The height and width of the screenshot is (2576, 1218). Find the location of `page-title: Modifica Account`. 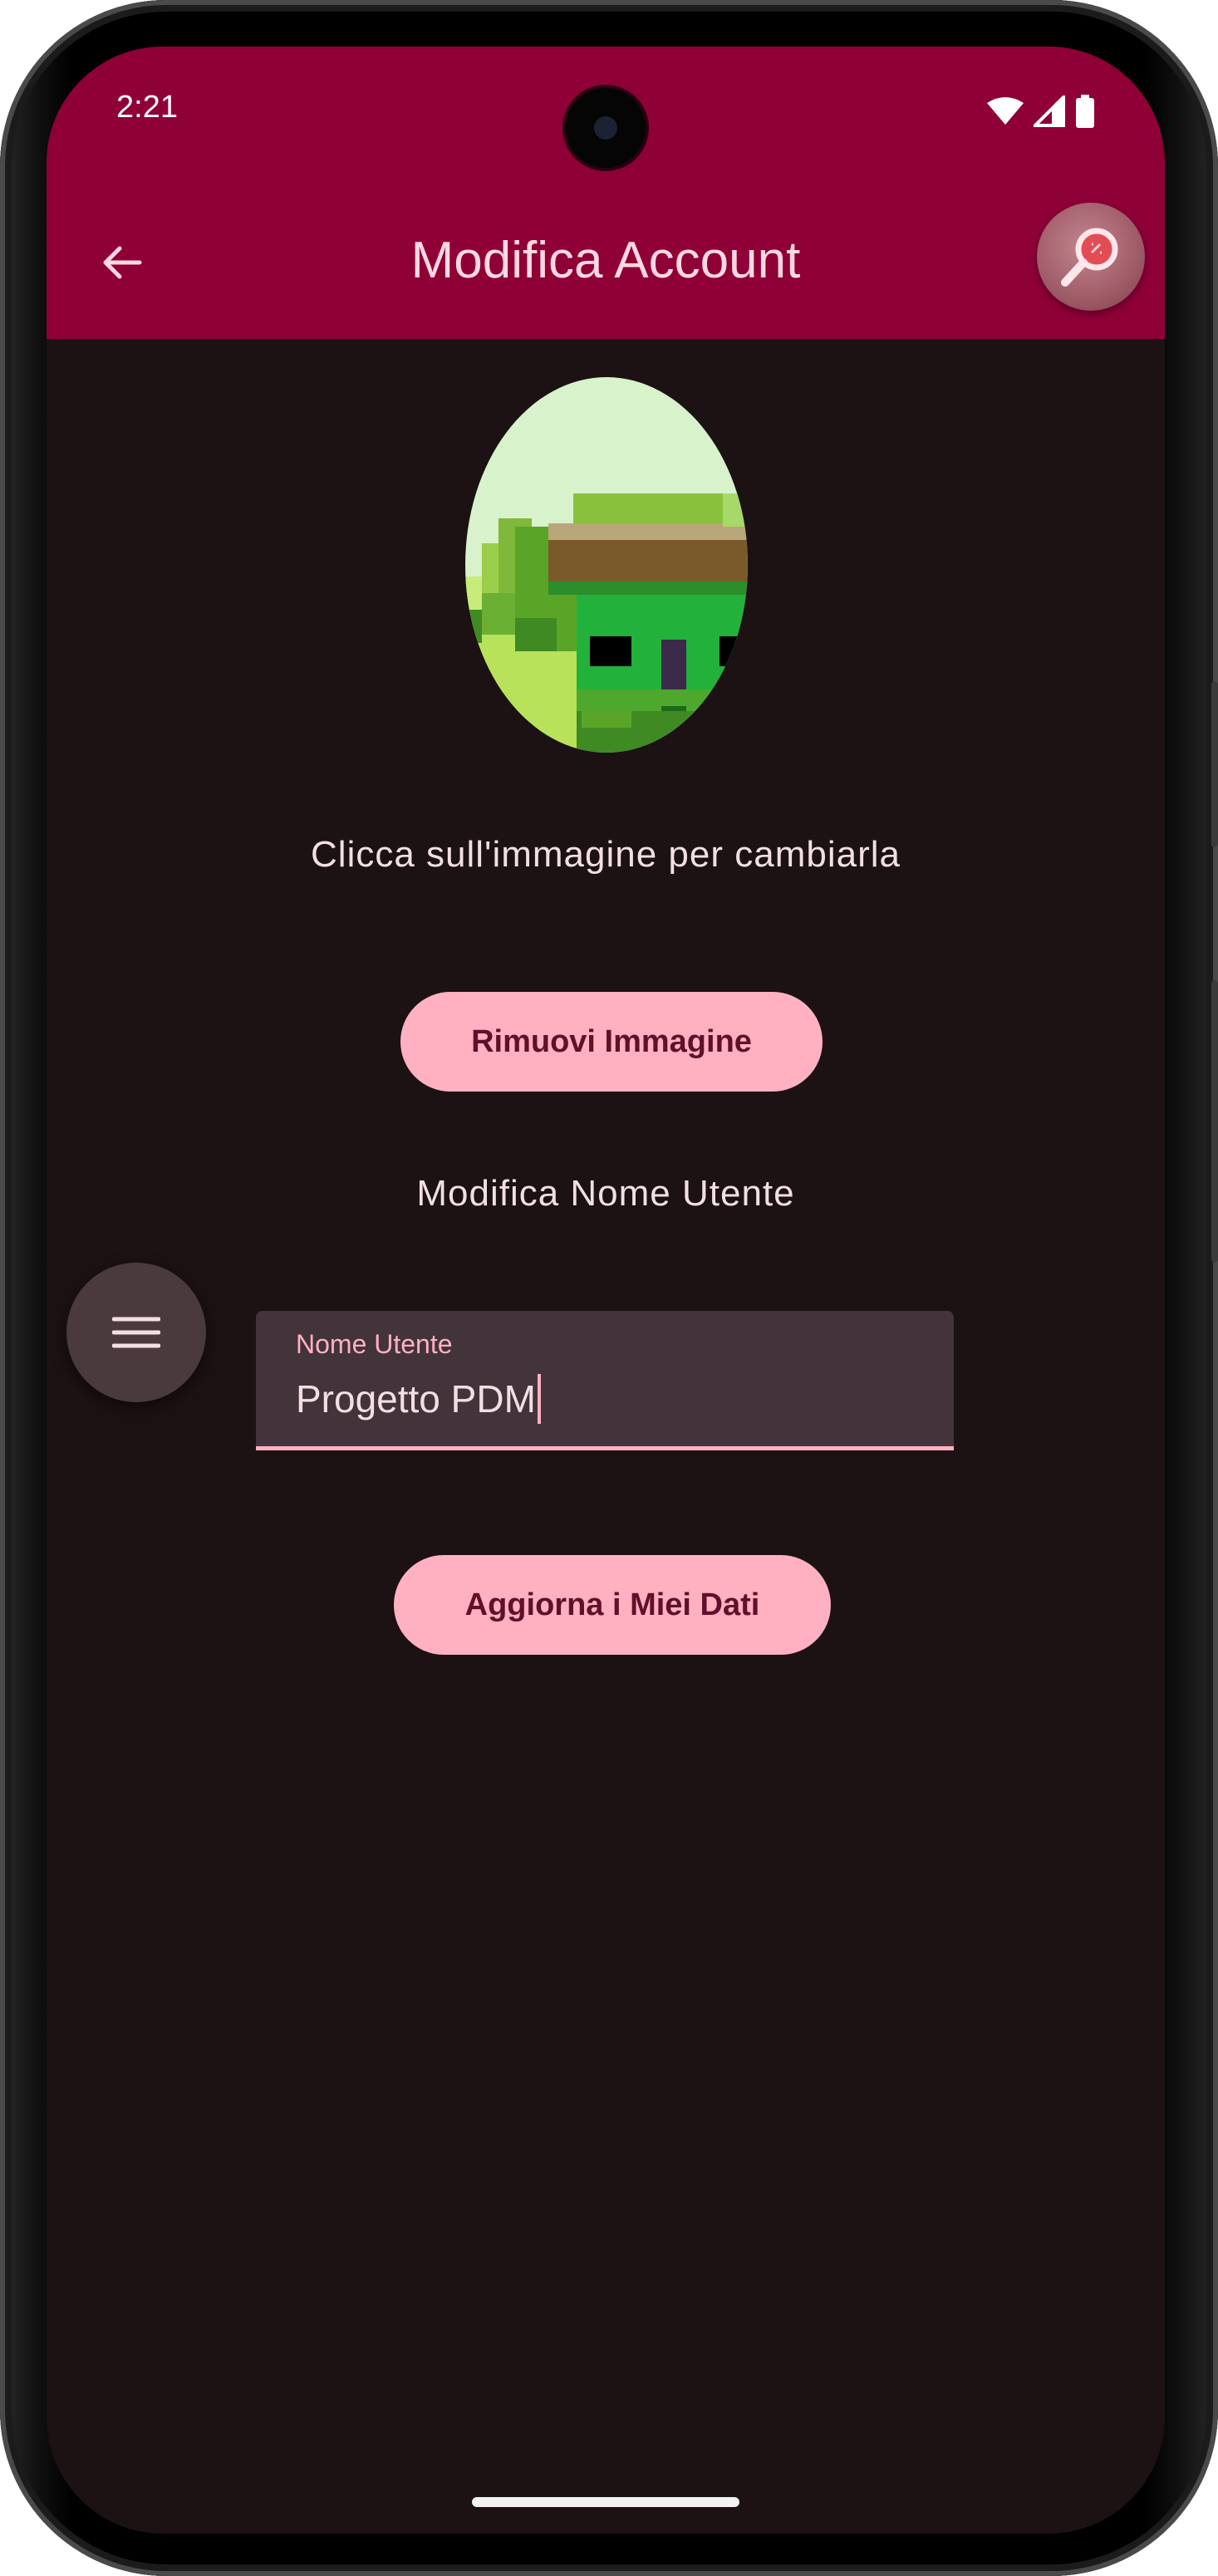

page-title: Modifica Account is located at coordinates (605, 260).